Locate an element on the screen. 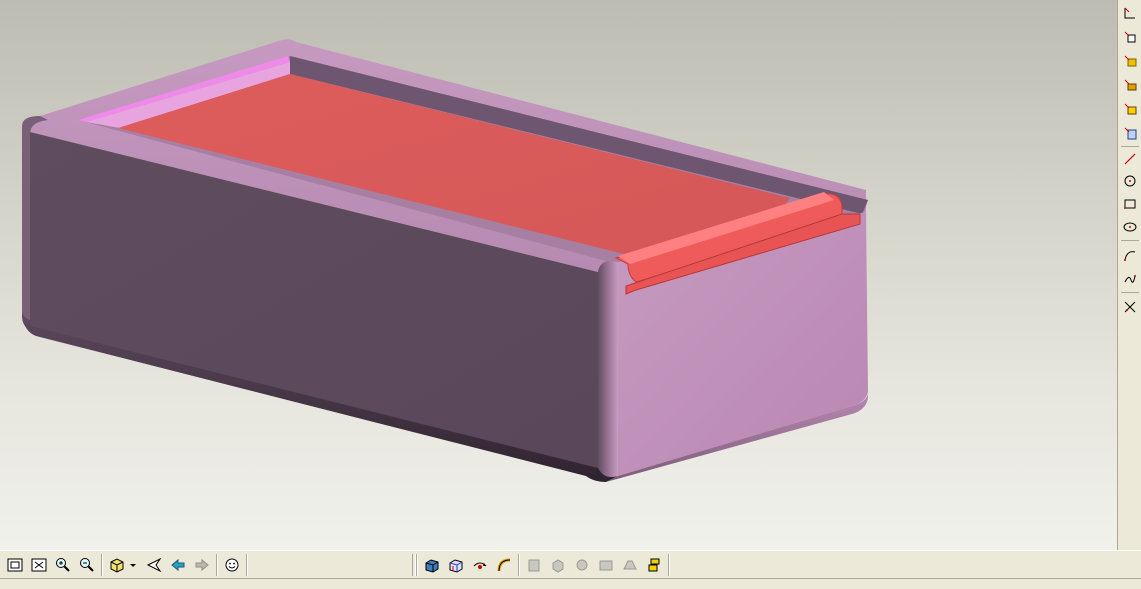 This screenshot has height=589, width=1141. layer-icon is located at coordinates (654, 565).